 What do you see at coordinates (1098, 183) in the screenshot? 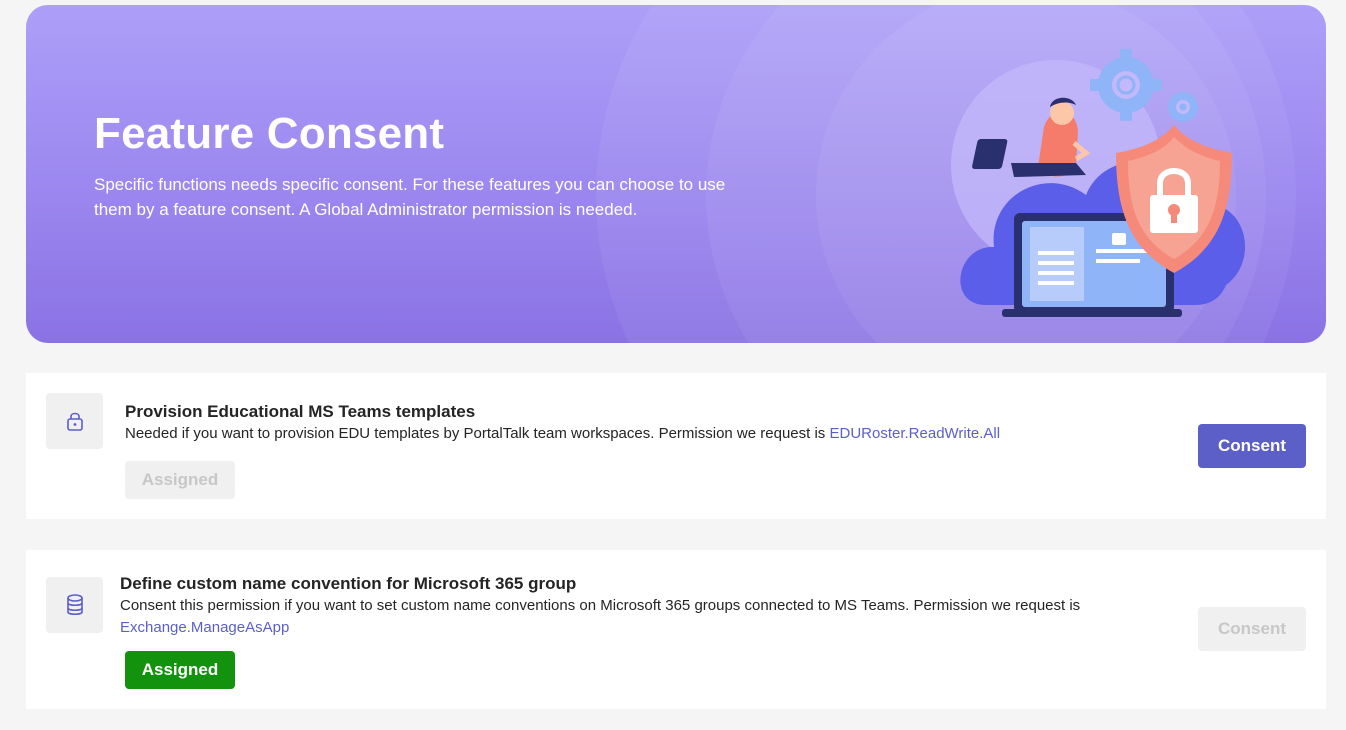
I see `security-illustration` at bounding box center [1098, 183].